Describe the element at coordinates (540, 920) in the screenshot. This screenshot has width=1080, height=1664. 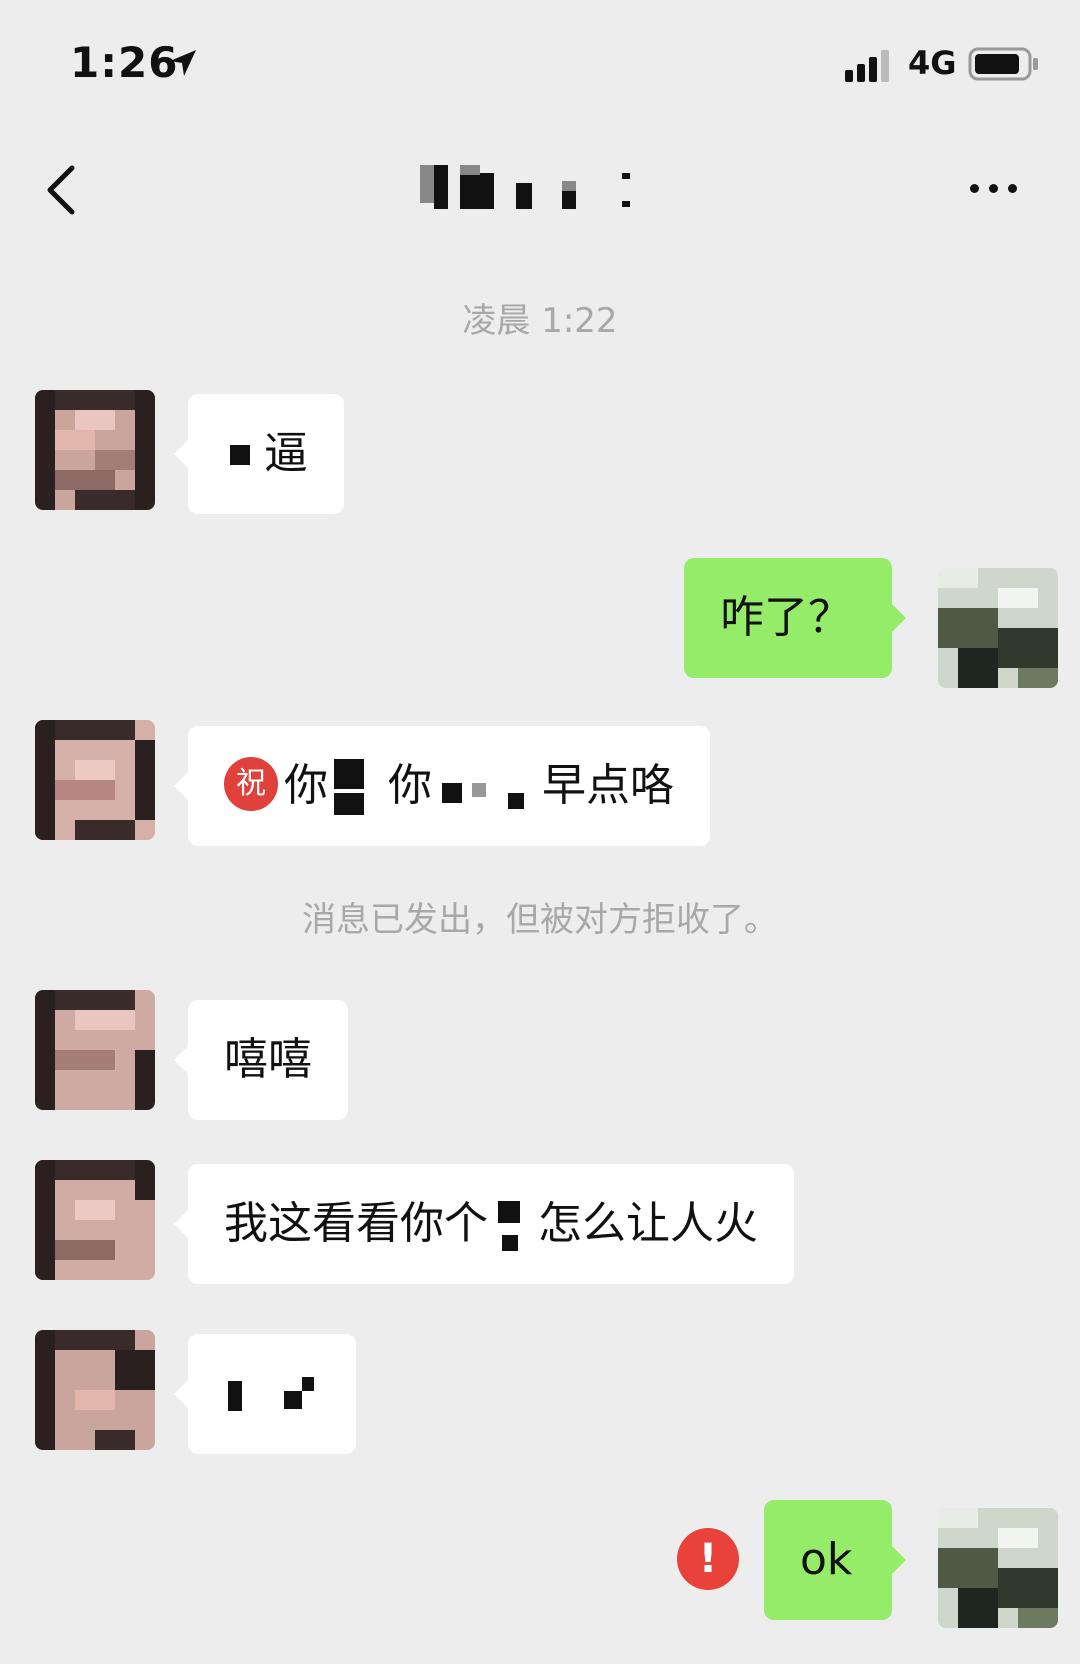
I see `system-notice: 消息已发出，但被对方拒收了。` at that location.